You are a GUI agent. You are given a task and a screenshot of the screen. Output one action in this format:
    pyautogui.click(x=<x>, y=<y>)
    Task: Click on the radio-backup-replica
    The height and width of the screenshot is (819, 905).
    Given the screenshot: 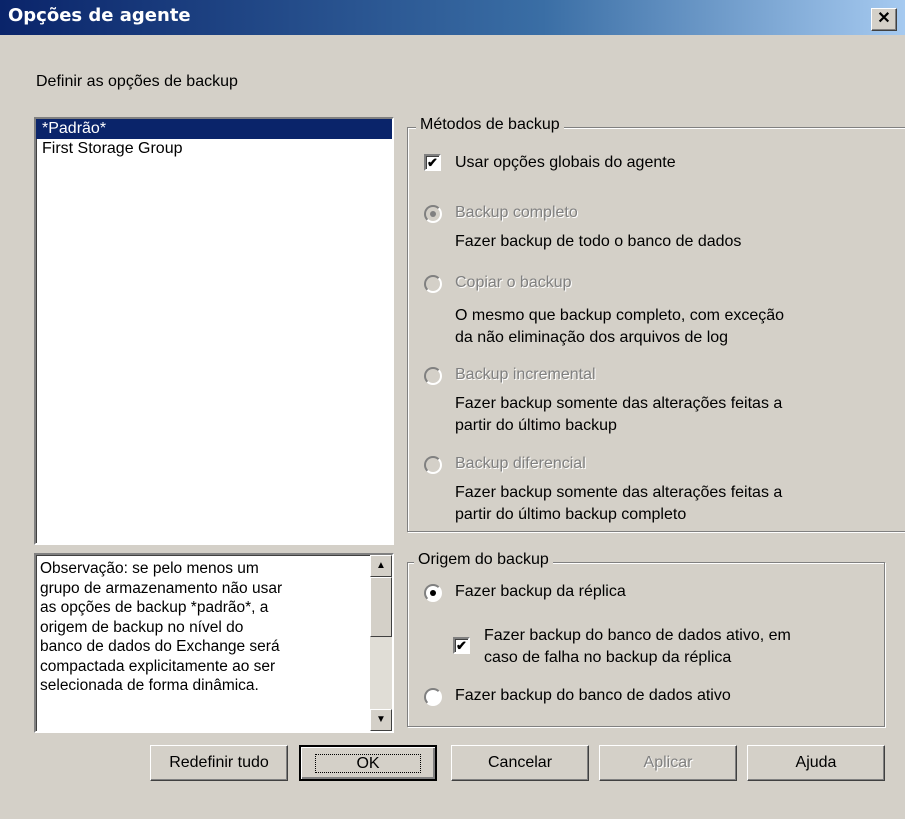 What is the action you would take?
    pyautogui.click(x=433, y=593)
    